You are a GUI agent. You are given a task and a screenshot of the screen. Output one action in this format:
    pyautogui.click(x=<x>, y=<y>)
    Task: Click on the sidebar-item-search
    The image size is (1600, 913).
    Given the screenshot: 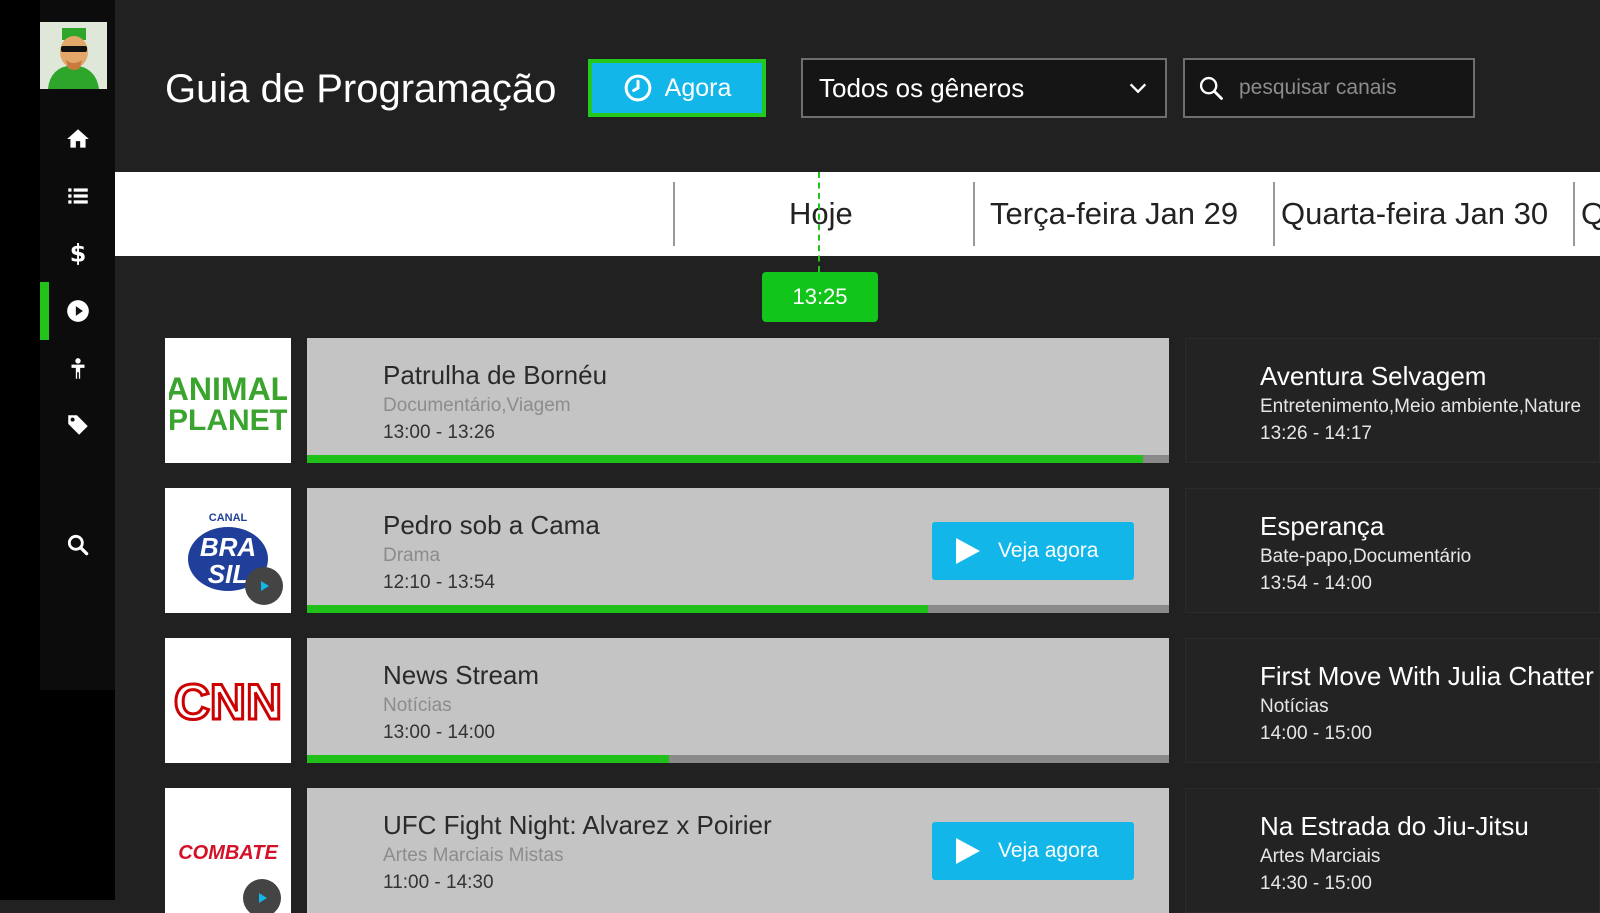 What is the action you would take?
    pyautogui.click(x=77, y=545)
    